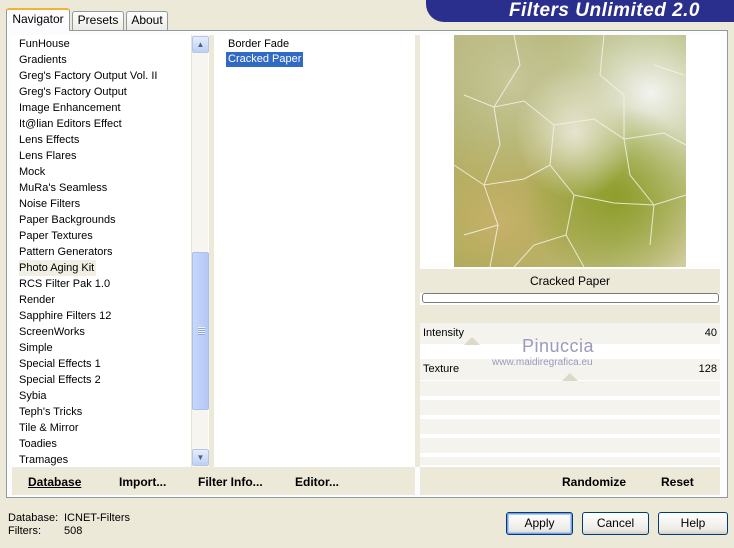  What do you see at coordinates (73, 92) in the screenshot?
I see `category-item: Greg's Factory Output` at bounding box center [73, 92].